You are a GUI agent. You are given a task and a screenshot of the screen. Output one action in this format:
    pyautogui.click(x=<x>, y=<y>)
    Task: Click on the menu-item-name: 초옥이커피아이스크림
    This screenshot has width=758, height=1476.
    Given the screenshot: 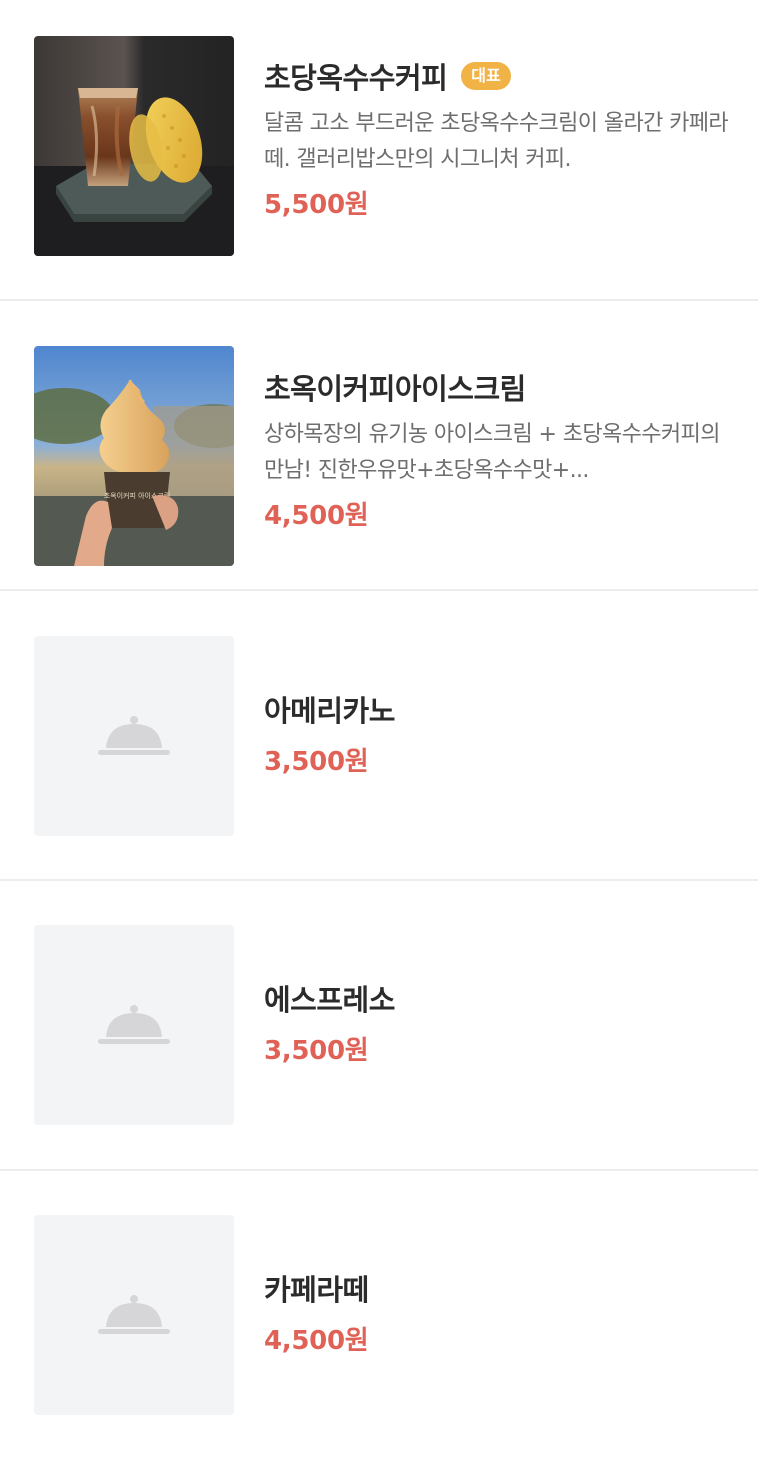 What is the action you would take?
    pyautogui.click(x=395, y=389)
    